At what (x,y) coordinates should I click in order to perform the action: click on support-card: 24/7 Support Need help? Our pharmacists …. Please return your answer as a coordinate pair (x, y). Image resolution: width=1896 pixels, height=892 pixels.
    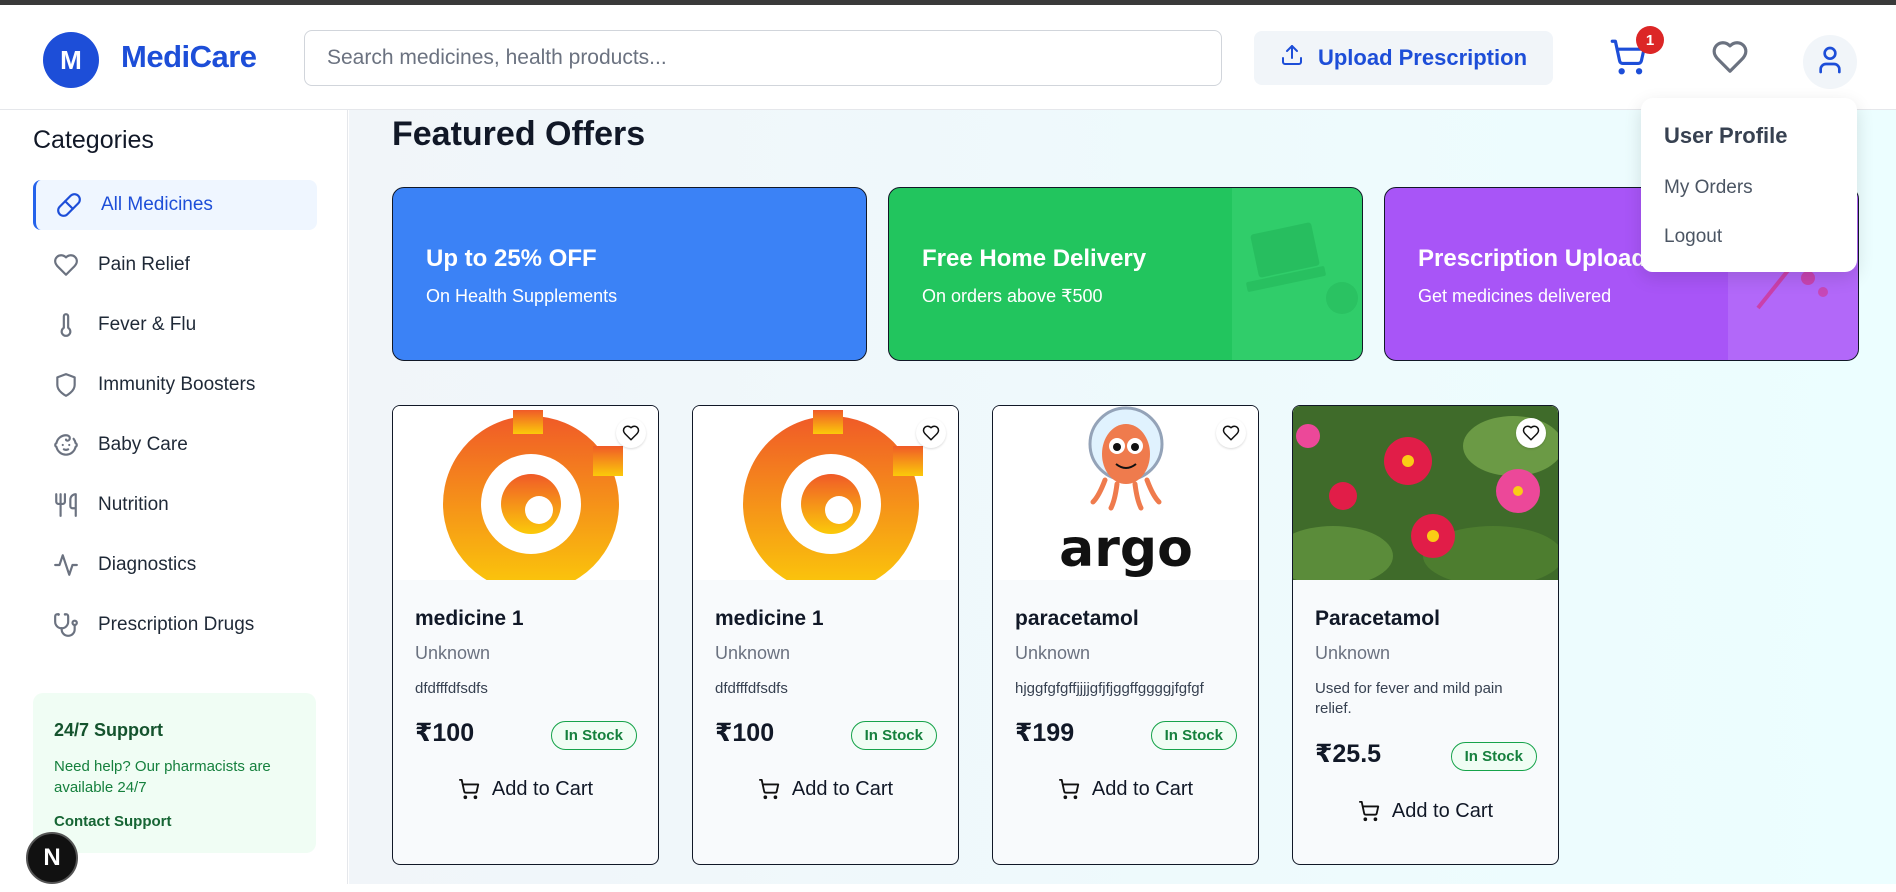
    Looking at the image, I should click on (174, 773).